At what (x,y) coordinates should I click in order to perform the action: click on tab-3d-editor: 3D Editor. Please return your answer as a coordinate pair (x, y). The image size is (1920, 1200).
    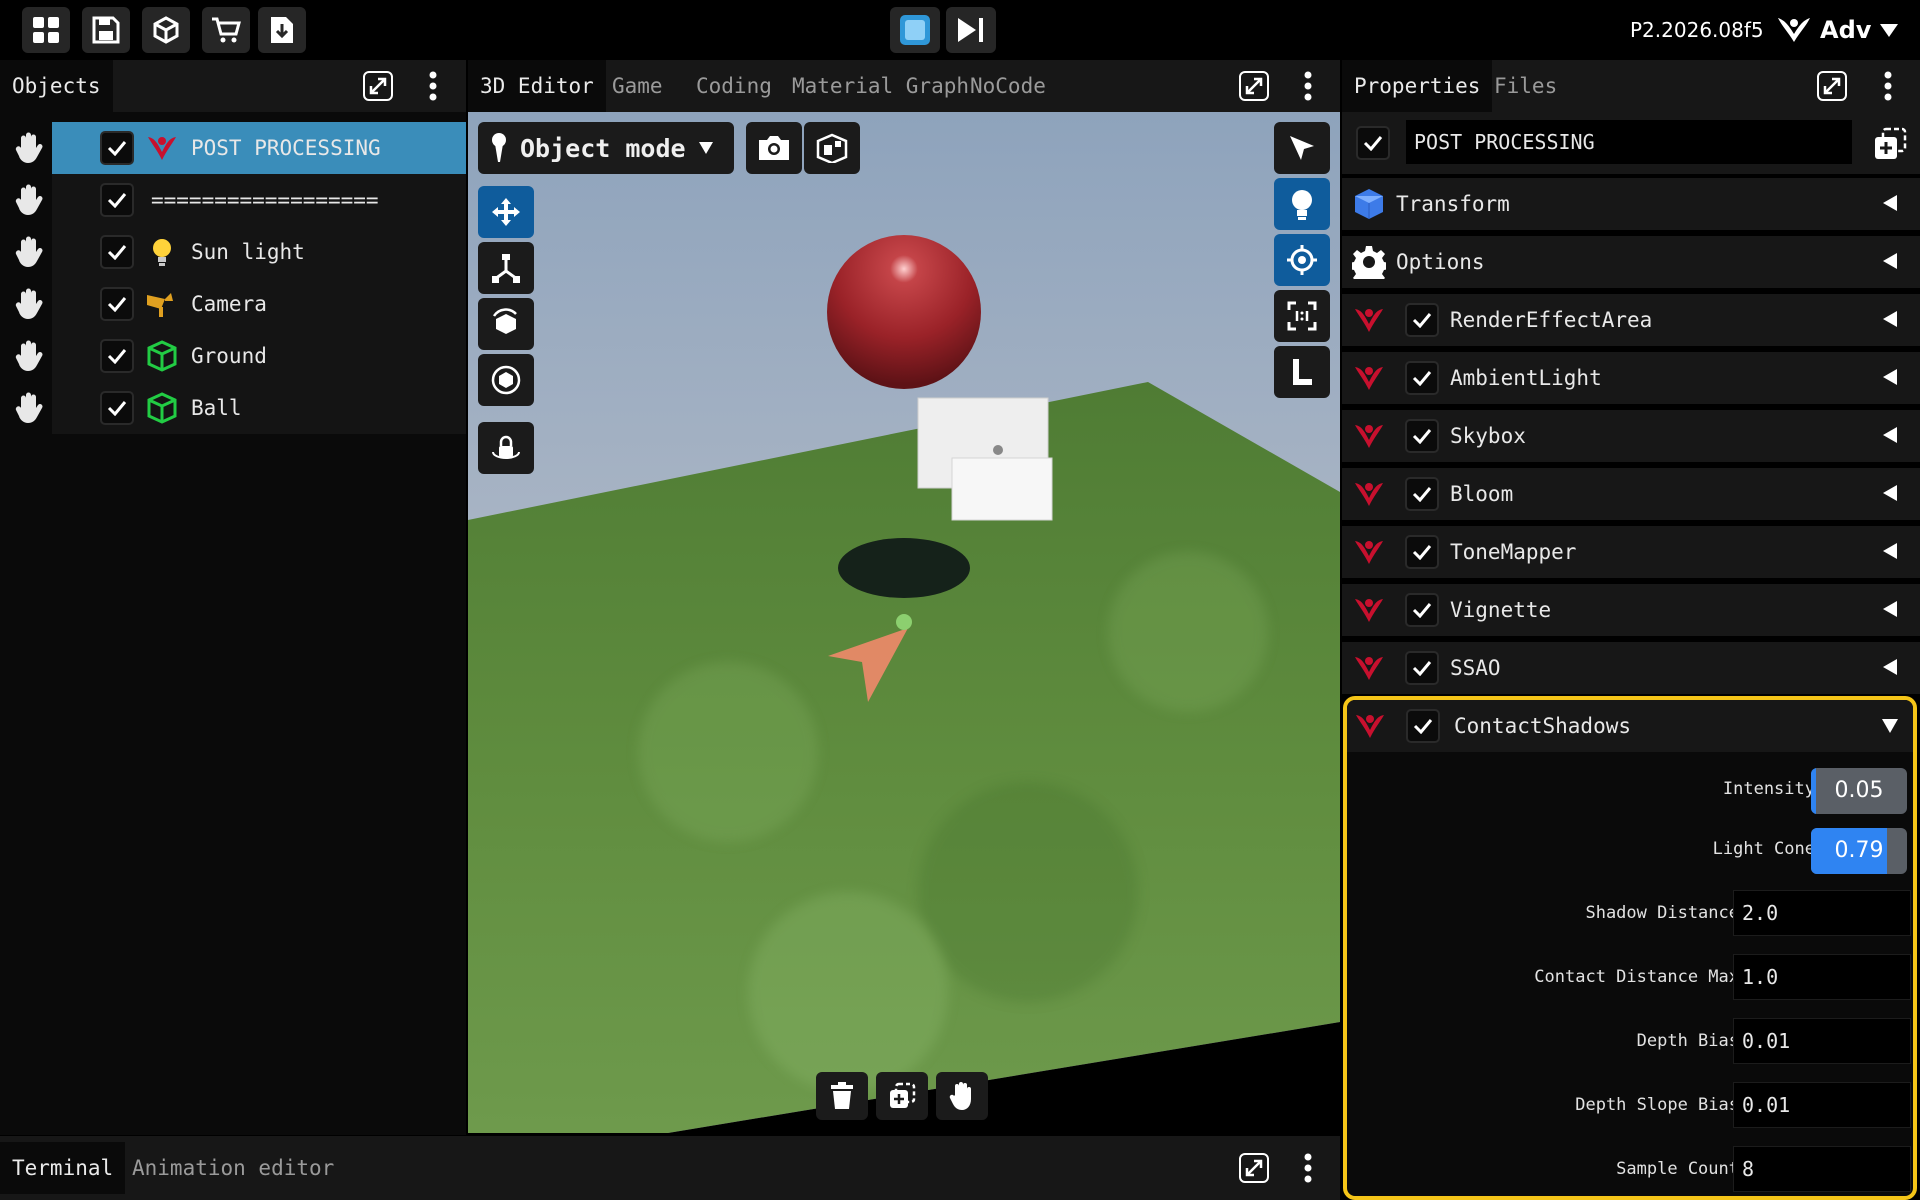
    Looking at the image, I should click on (537, 86).